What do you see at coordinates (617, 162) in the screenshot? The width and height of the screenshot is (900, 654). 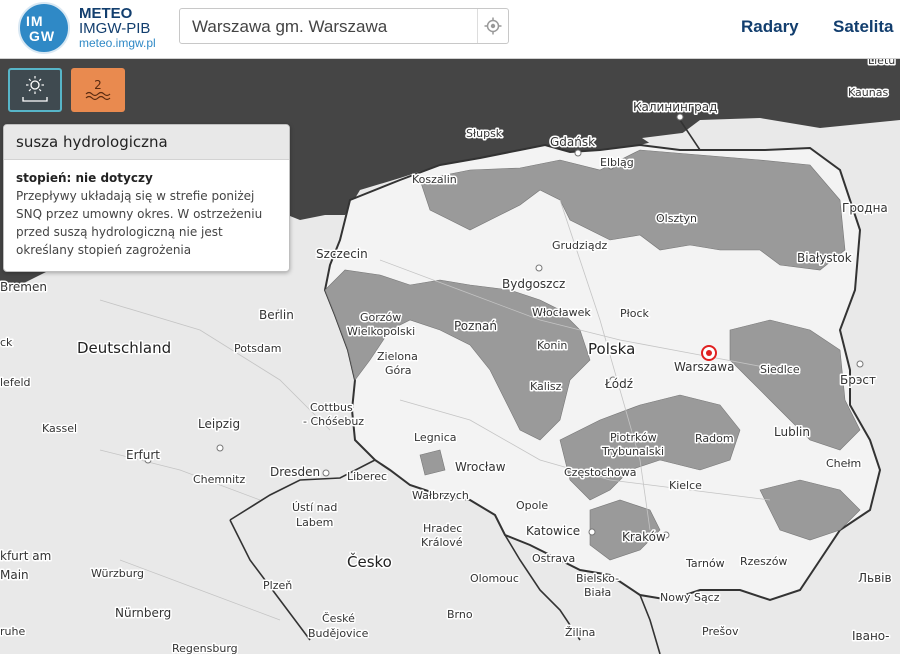 I see `label-elblag: Elbląg` at bounding box center [617, 162].